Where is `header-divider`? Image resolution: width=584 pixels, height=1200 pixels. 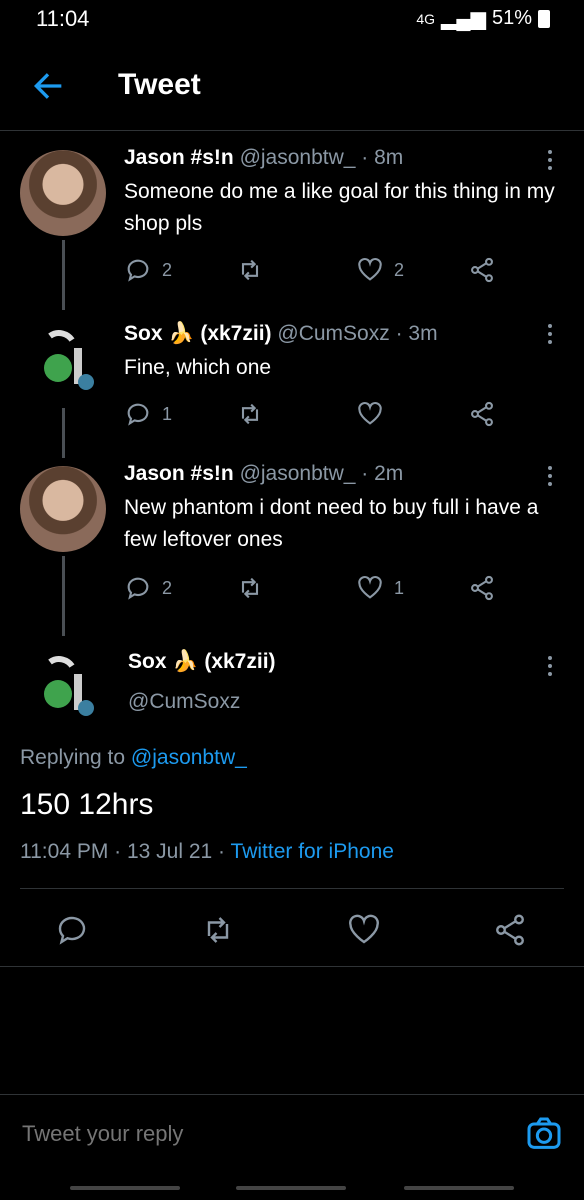
header-divider is located at coordinates (292, 130).